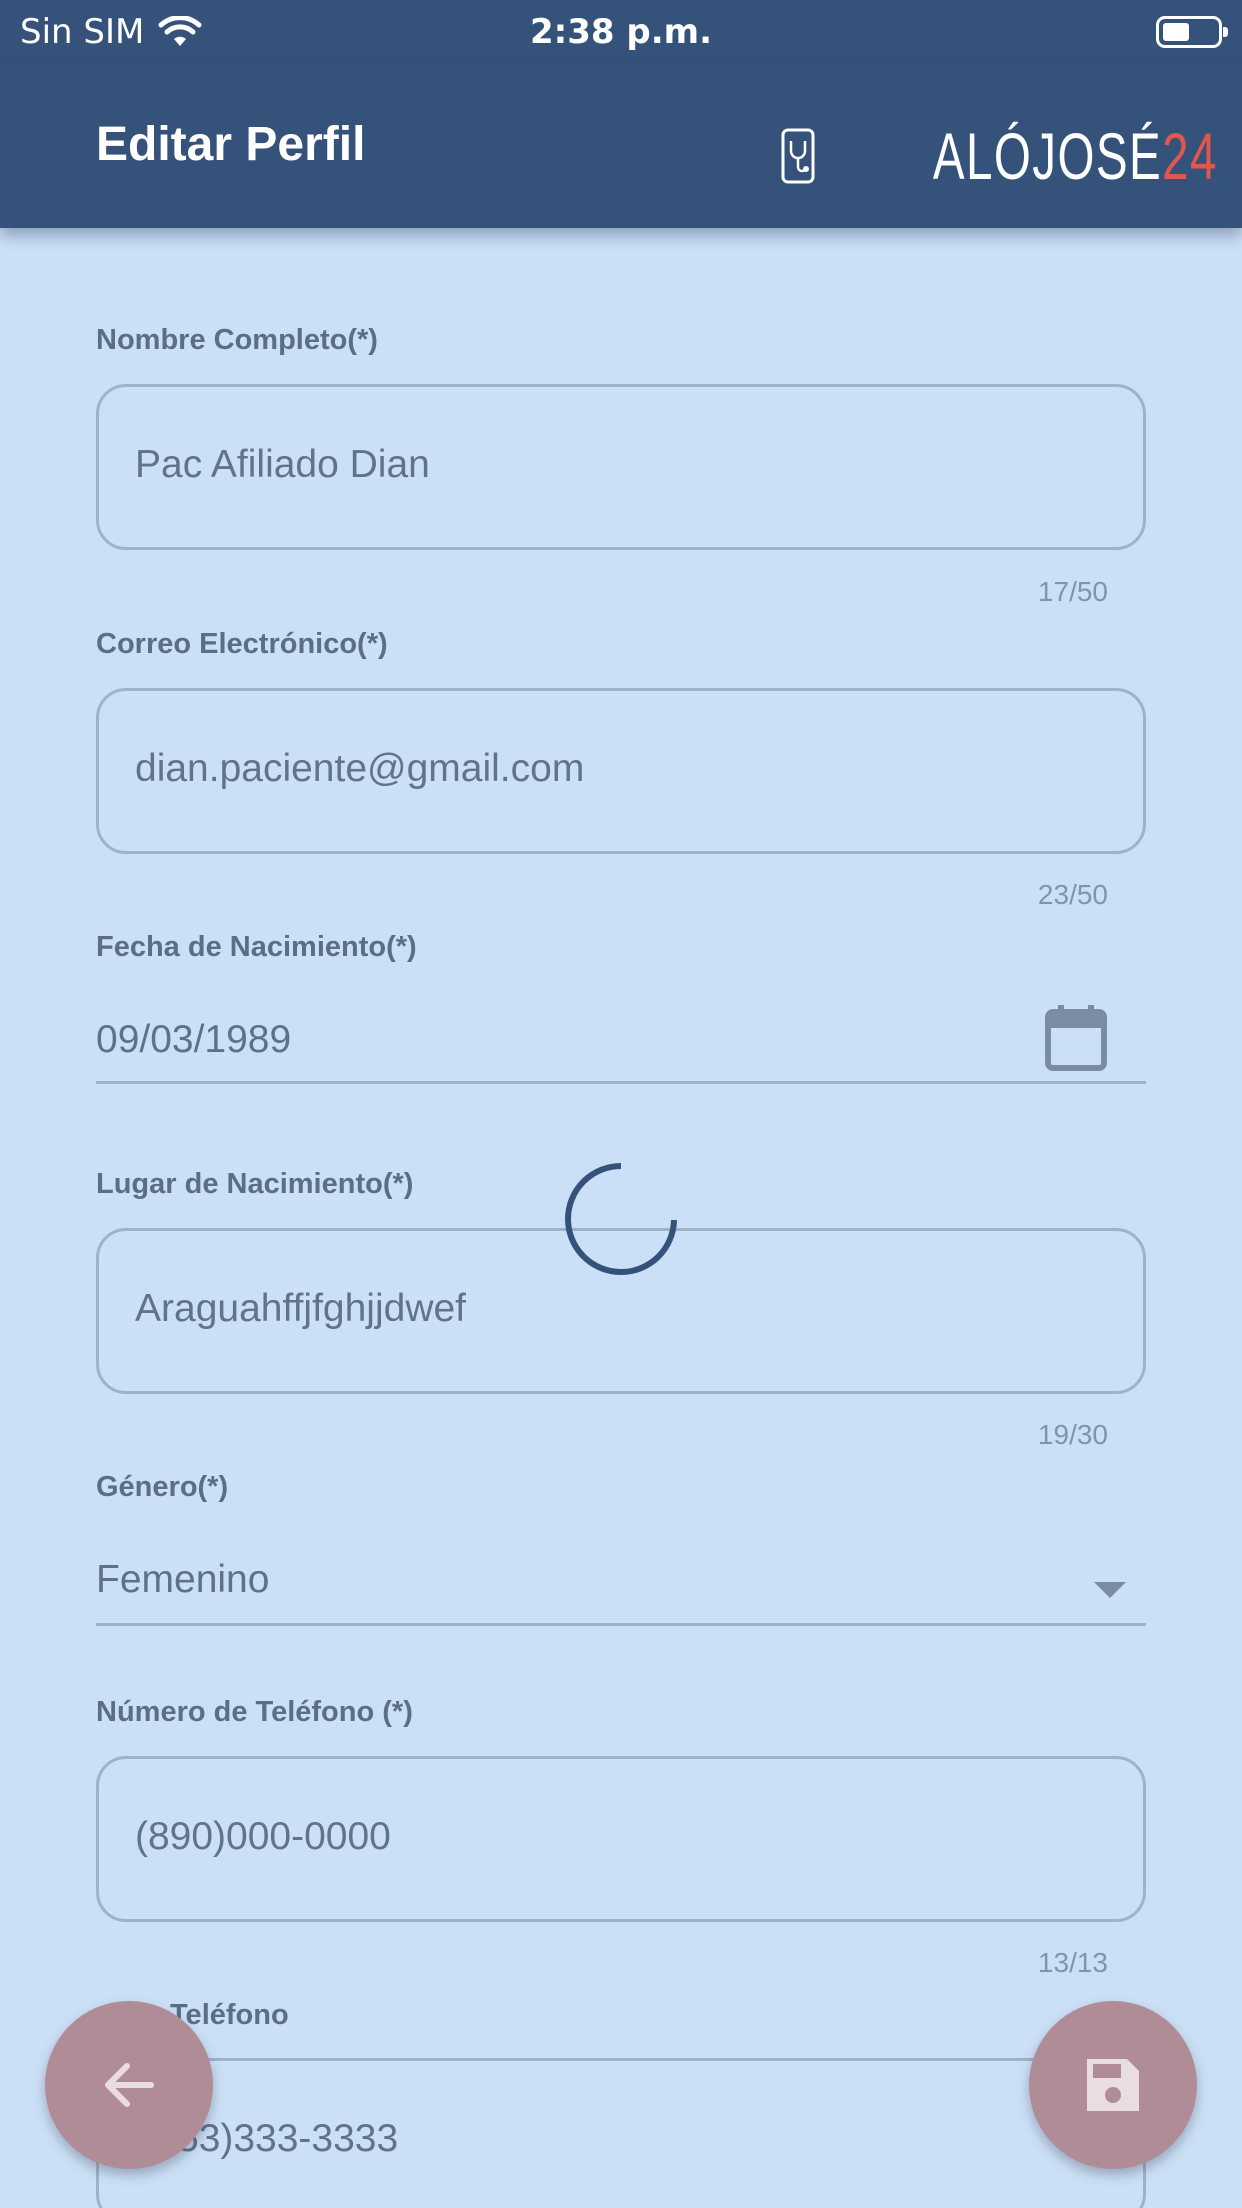  Describe the element at coordinates (1110, 1590) in the screenshot. I see `dropdown-arrow-icon` at that location.